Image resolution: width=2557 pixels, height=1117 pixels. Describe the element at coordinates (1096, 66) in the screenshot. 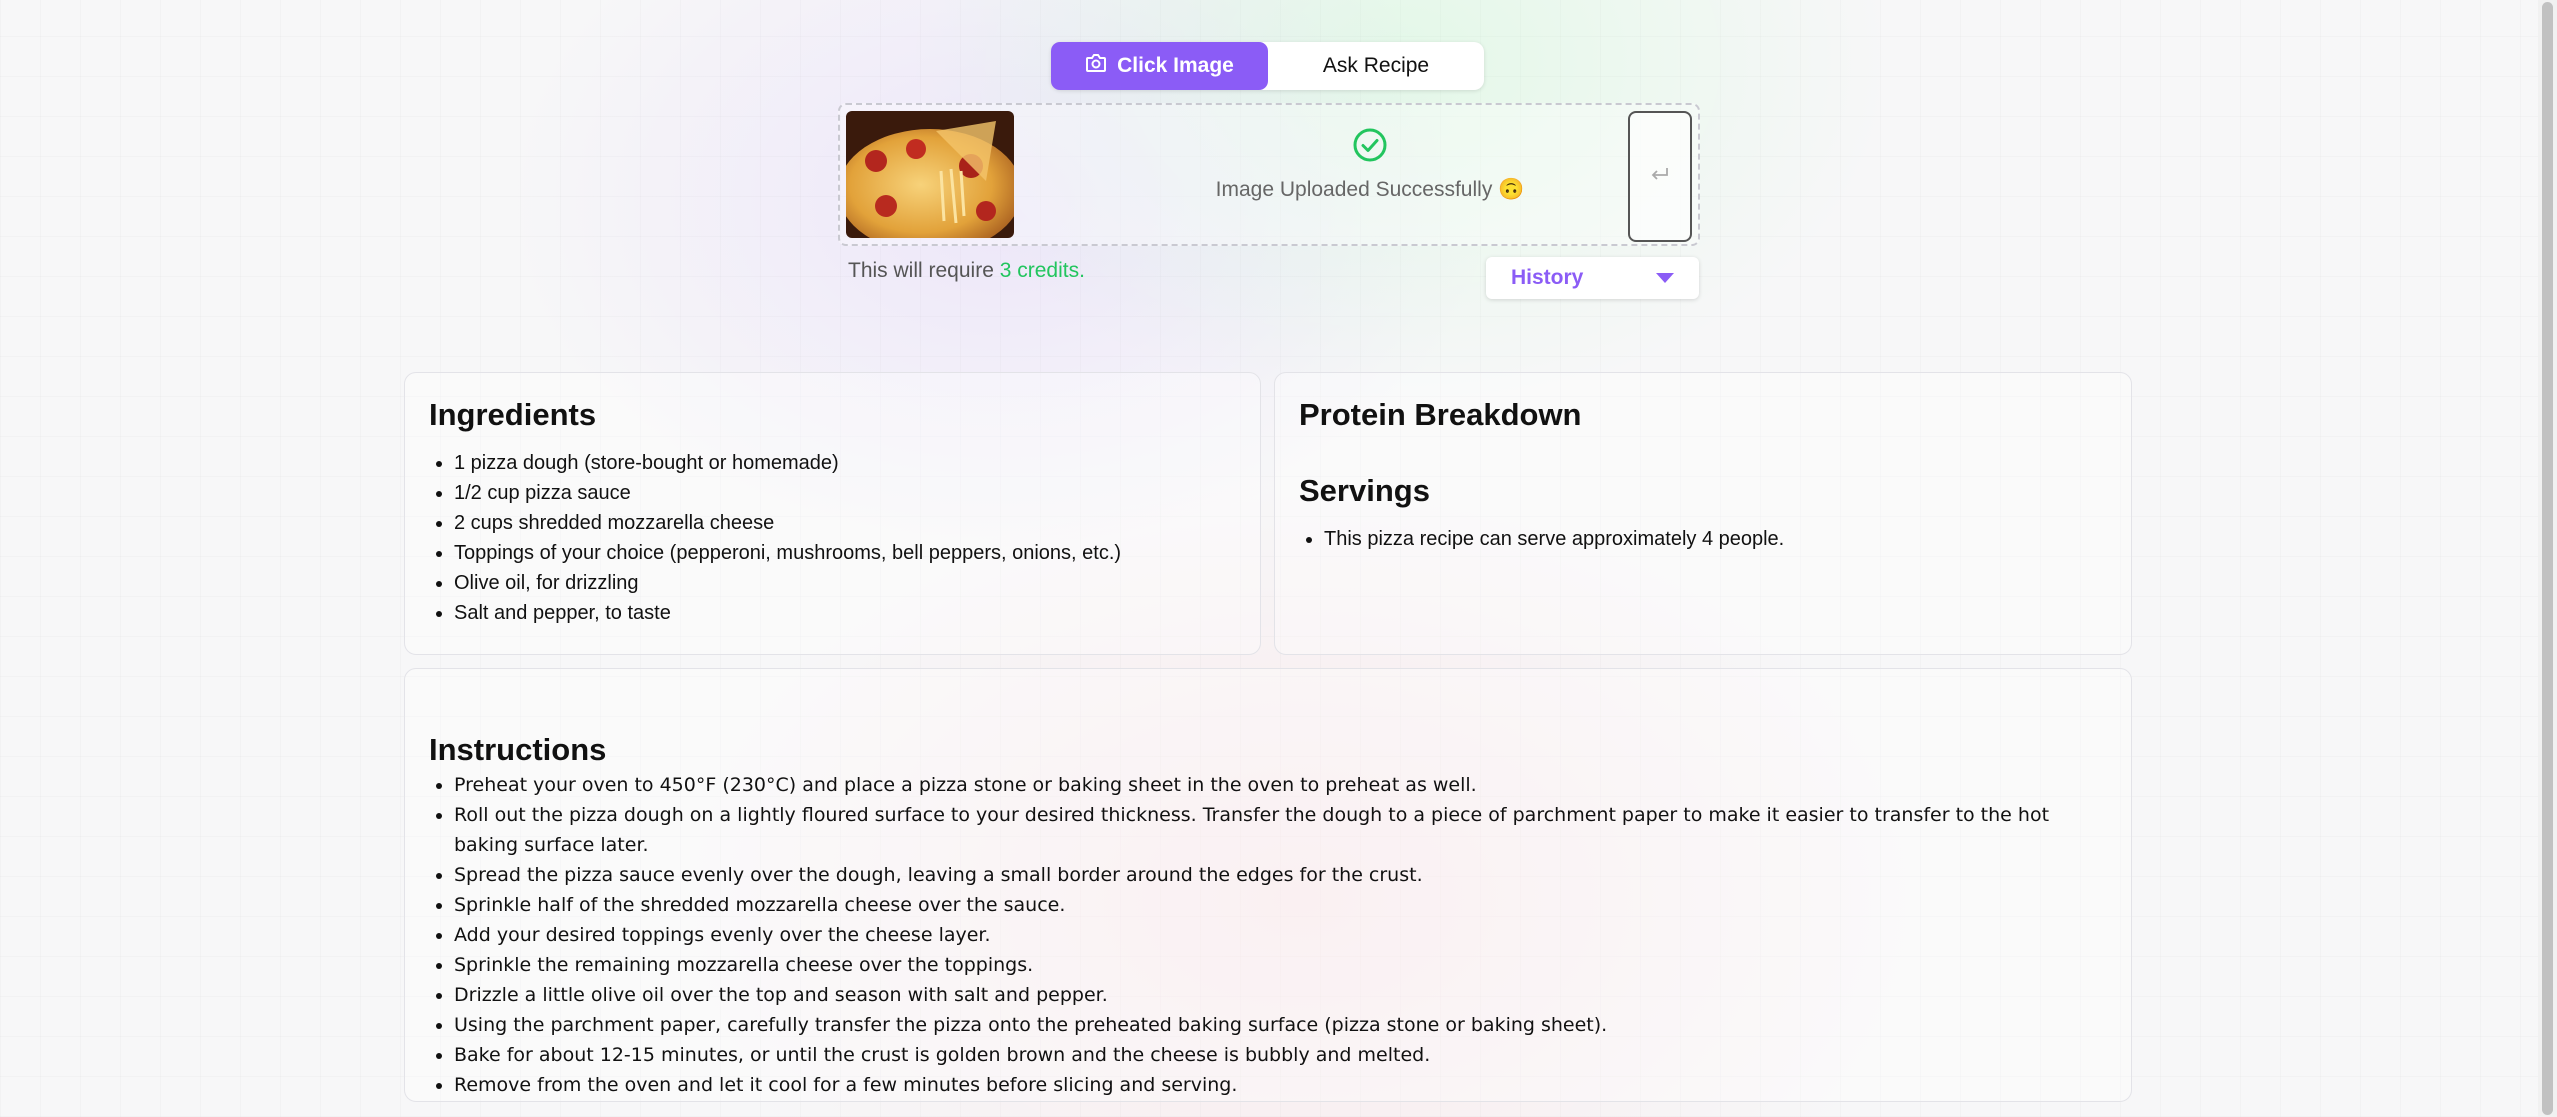

I see `camera-icon` at that location.